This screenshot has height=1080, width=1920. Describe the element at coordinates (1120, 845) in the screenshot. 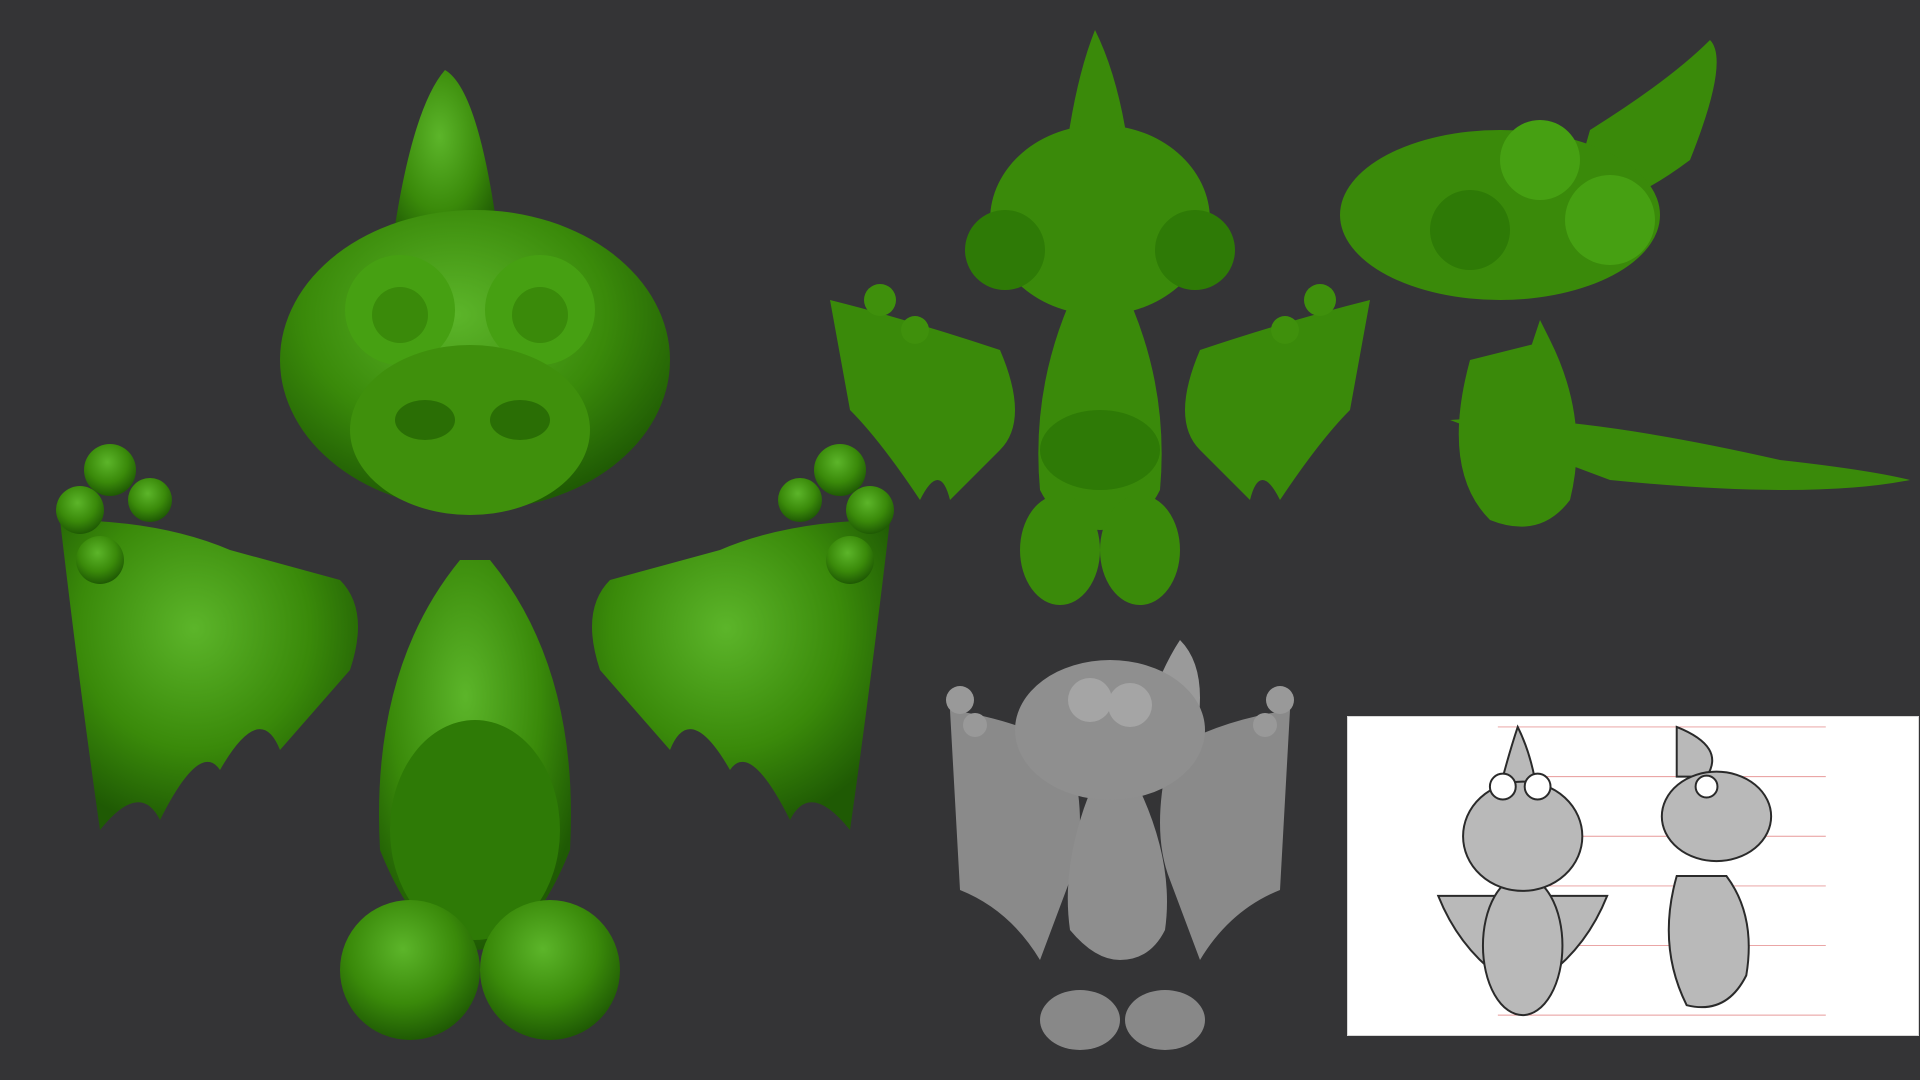

I see `grey-preview-render` at that location.